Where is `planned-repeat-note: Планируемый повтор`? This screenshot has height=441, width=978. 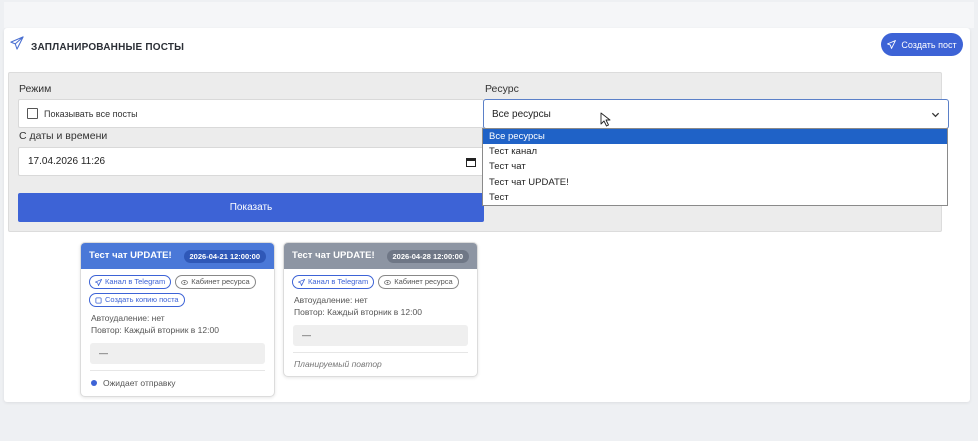 planned-repeat-note: Планируемый повтор is located at coordinates (338, 364).